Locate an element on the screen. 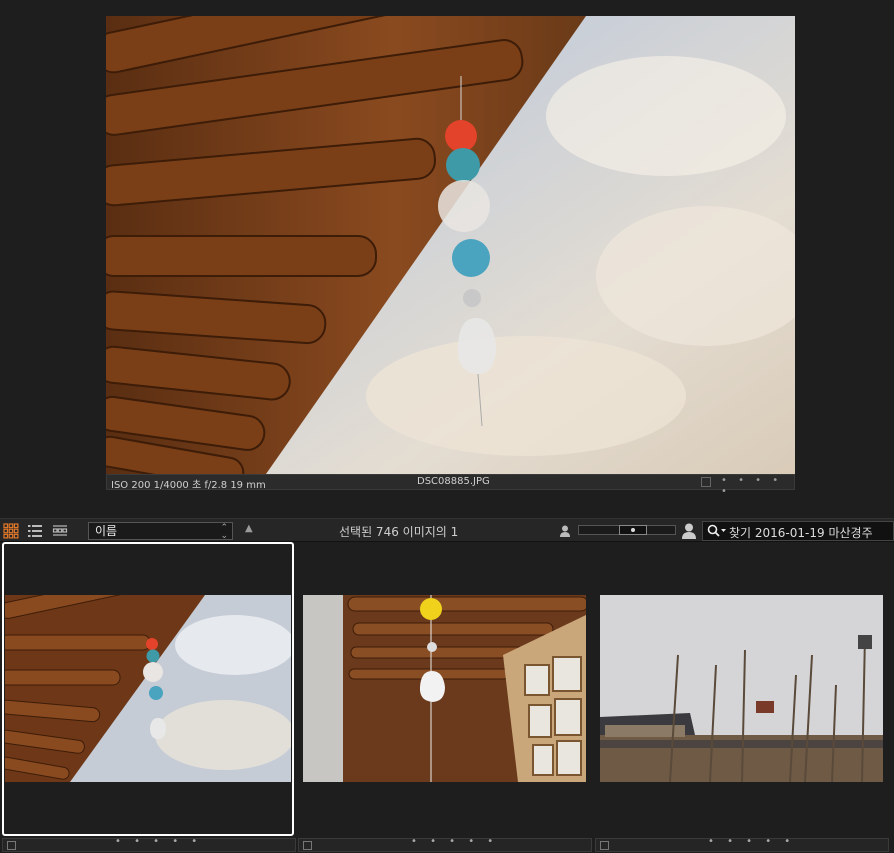 This screenshot has width=894, height=853. select-updown-icon: ⌃ ⌄ is located at coordinates (224, 532).